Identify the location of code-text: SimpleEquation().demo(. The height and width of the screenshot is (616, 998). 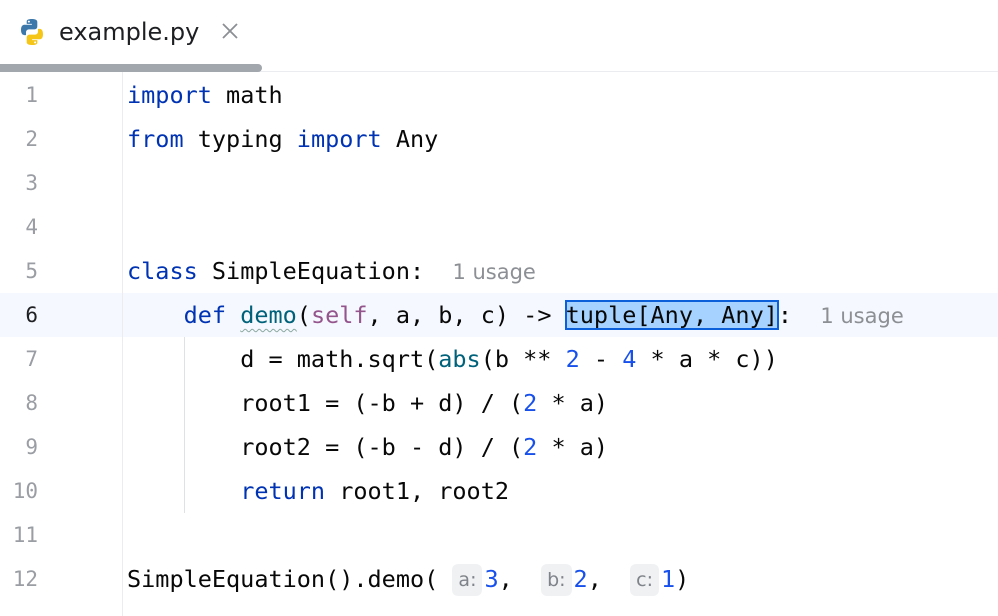
(283, 579).